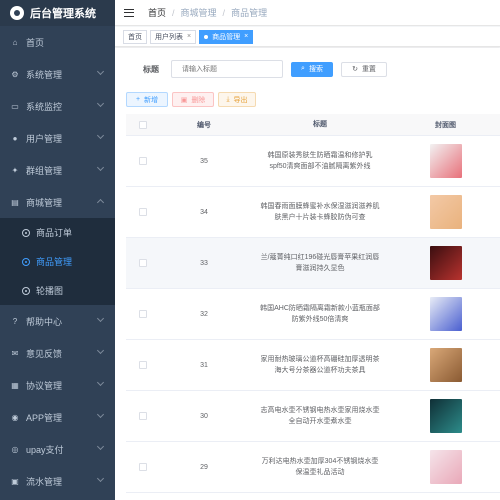 This screenshot has width=500, height=500. What do you see at coordinates (204, 314) in the screenshot?
I see `cell-id: 32` at bounding box center [204, 314].